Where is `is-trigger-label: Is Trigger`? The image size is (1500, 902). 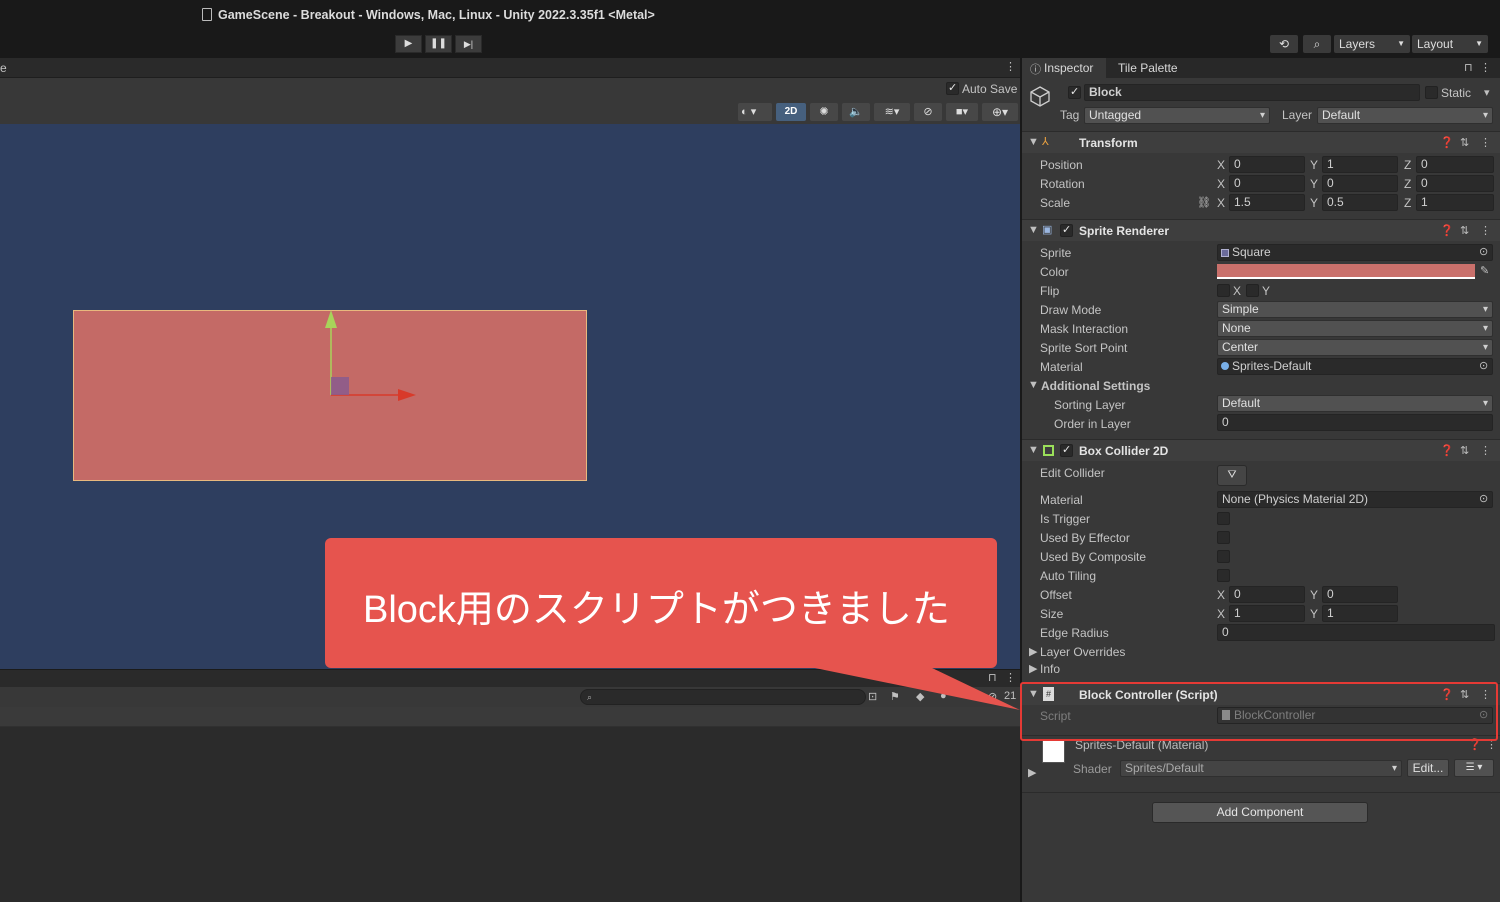
is-trigger-label: Is Trigger is located at coordinates (1065, 519).